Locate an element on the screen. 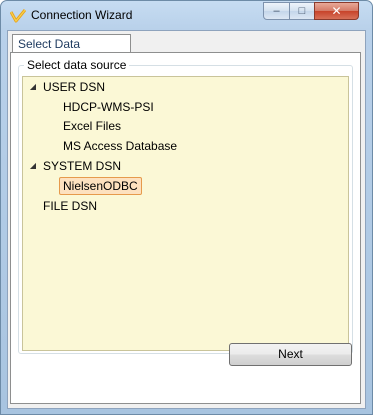 The height and width of the screenshot is (415, 373). close-icon: ✕ is located at coordinates (336, 11).